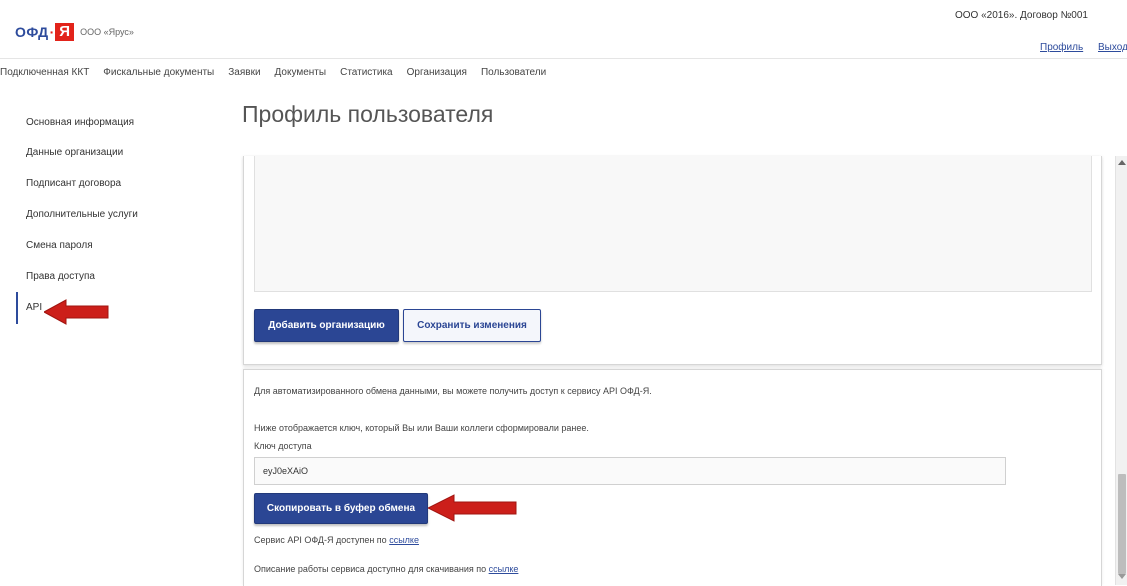 This screenshot has height=586, width=1127. What do you see at coordinates (563, 58) in the screenshot?
I see `header-divider` at bounding box center [563, 58].